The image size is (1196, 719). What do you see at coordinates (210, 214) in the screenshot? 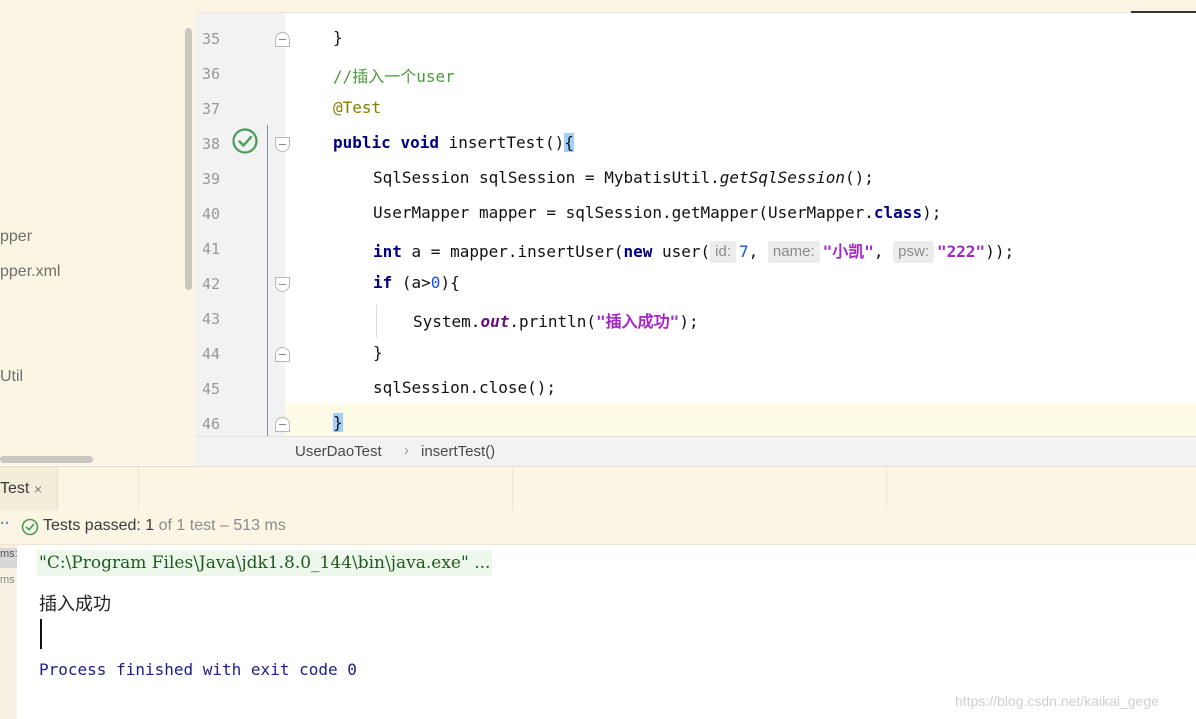
I see `line-number: 40` at bounding box center [210, 214].